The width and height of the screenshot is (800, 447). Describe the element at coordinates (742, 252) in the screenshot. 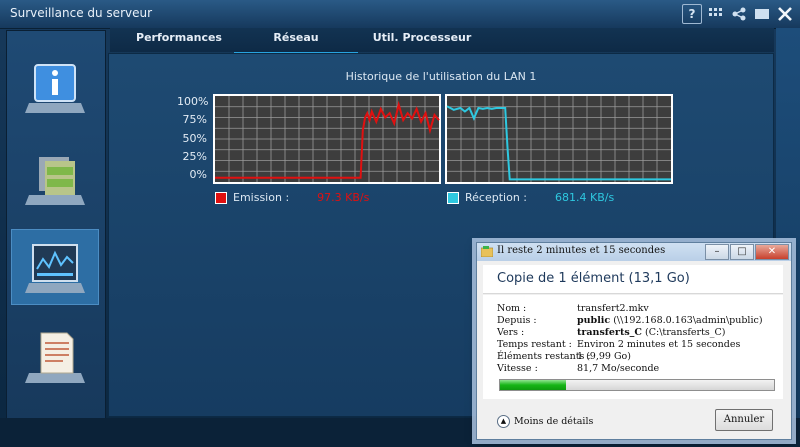

I see `dialog-maximize-button: □` at that location.